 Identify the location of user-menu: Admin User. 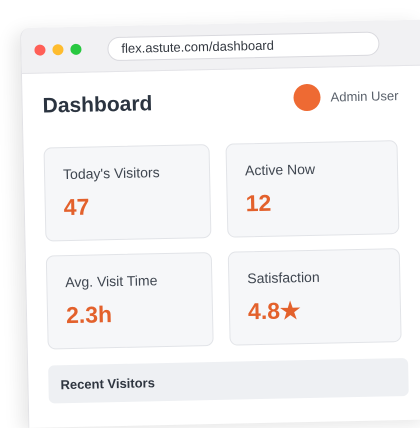
(346, 96).